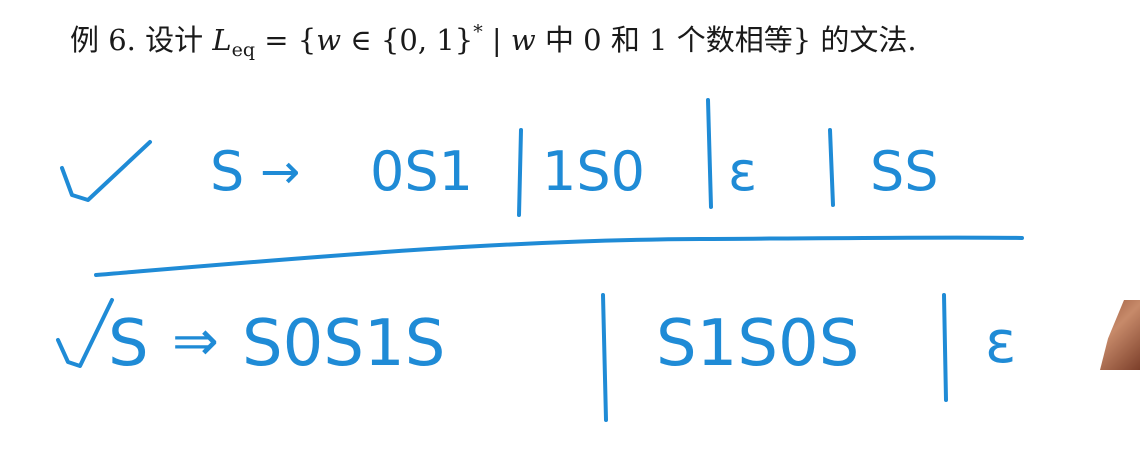  I want to click on line2-lhs: S, so click(128, 344).